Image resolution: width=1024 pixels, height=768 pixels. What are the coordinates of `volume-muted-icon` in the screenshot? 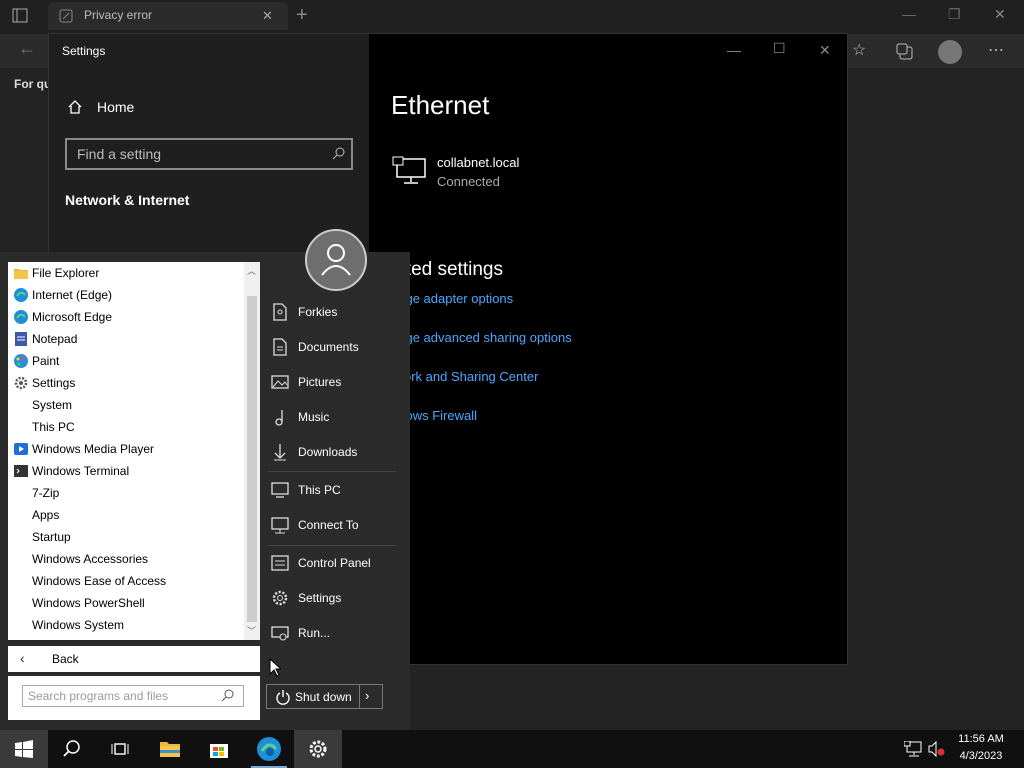 It's located at (937, 749).